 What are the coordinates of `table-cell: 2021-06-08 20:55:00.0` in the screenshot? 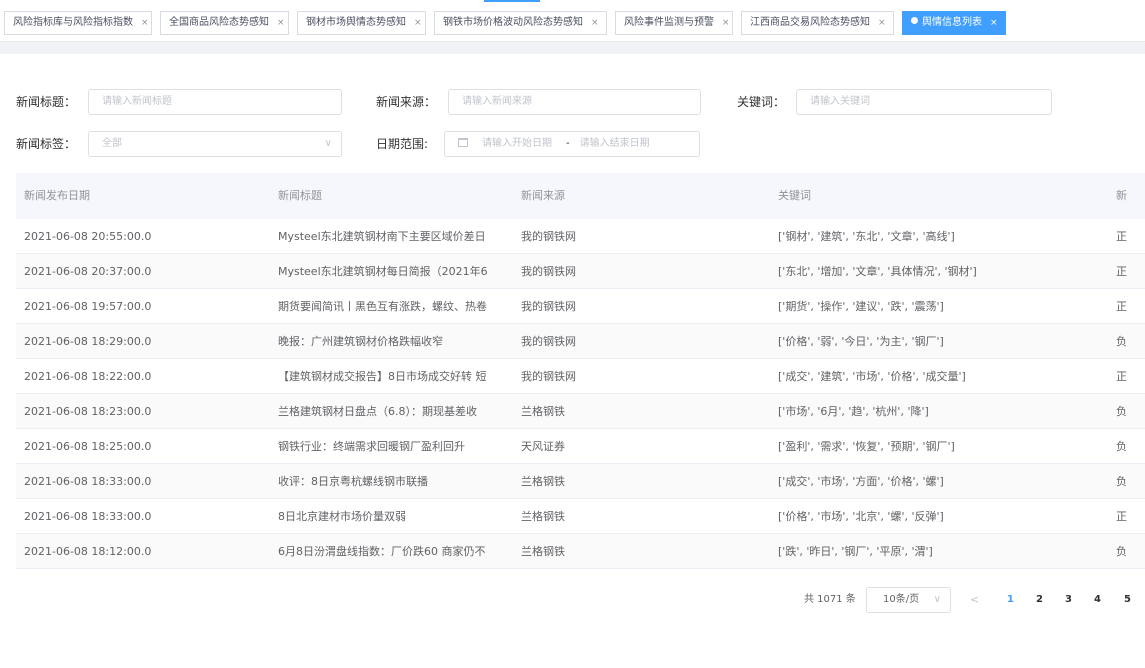 It's located at (88, 236).